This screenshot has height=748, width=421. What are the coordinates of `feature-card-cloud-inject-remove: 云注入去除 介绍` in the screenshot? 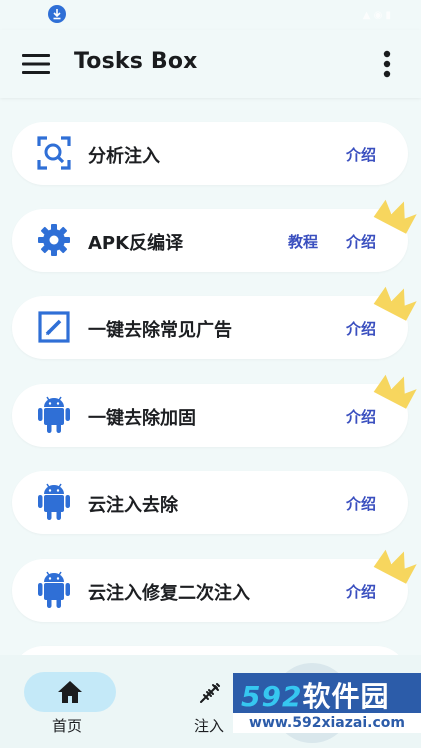 It's located at (210, 502).